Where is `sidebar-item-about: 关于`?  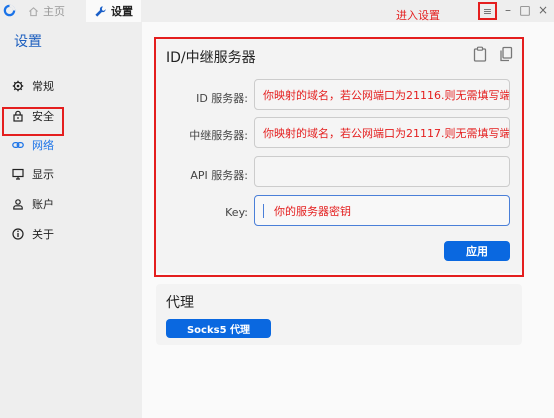 sidebar-item-about: 关于 is located at coordinates (33, 234).